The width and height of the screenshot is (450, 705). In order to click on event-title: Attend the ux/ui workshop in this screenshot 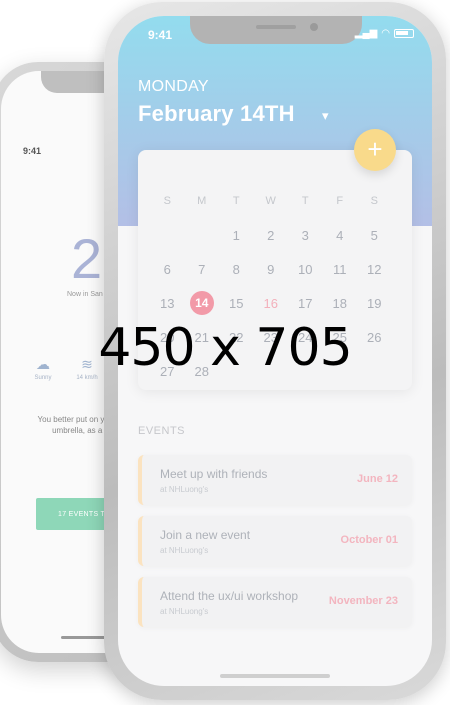, I will do `click(229, 596)`.